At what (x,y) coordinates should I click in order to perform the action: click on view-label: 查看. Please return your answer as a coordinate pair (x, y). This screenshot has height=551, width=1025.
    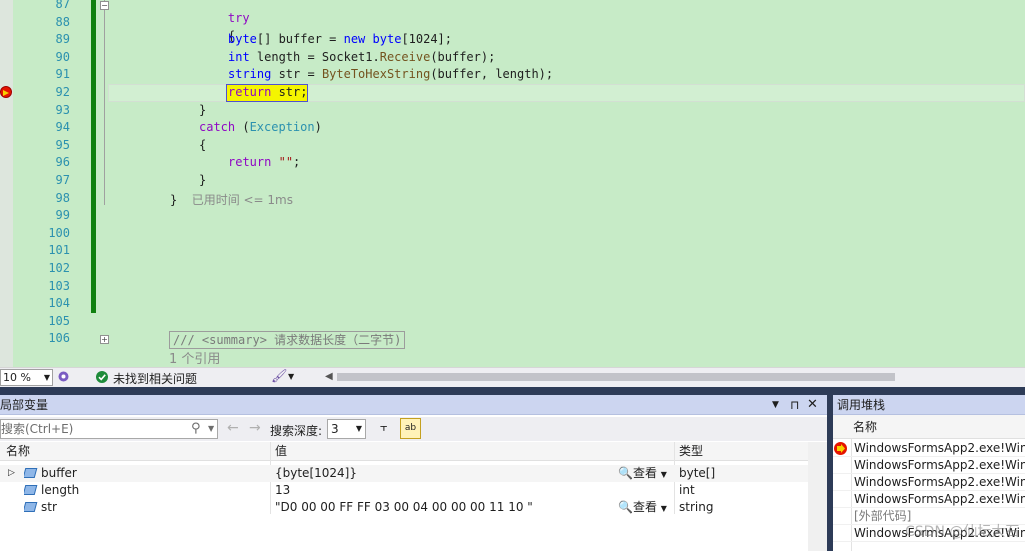
    Looking at the image, I should click on (644, 507).